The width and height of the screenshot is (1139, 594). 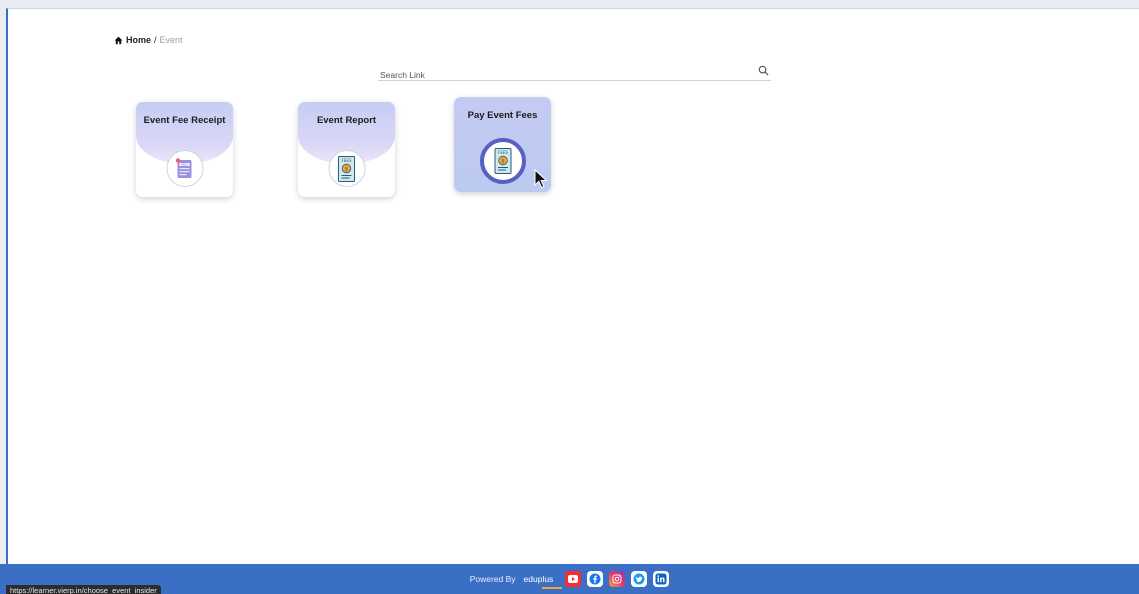 I want to click on breadcrumb: Home / Event, so click(x=148, y=40).